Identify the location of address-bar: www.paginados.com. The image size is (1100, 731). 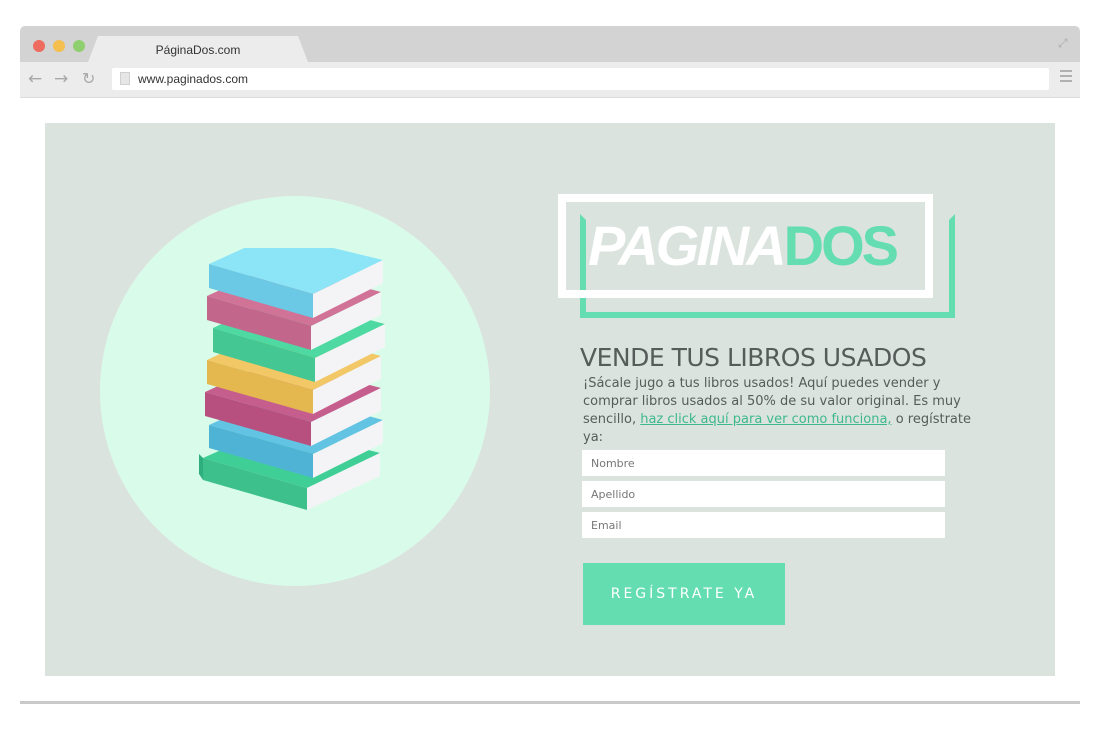
(580, 79).